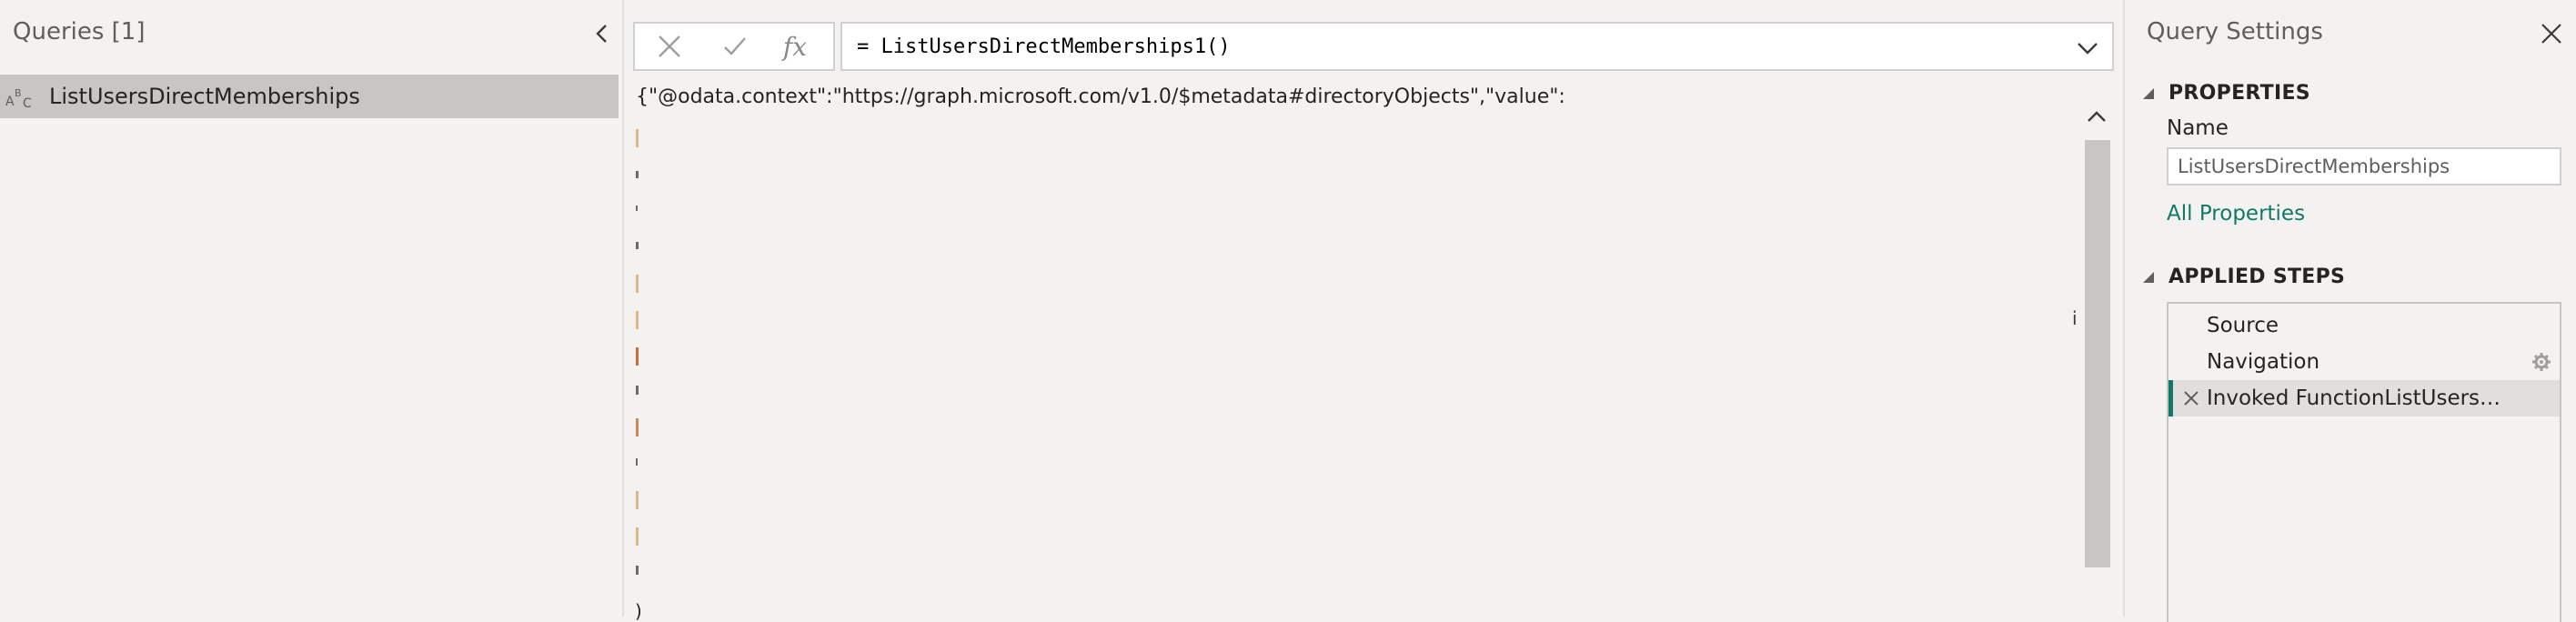  I want to click on scroll-up-button, so click(2096, 116).